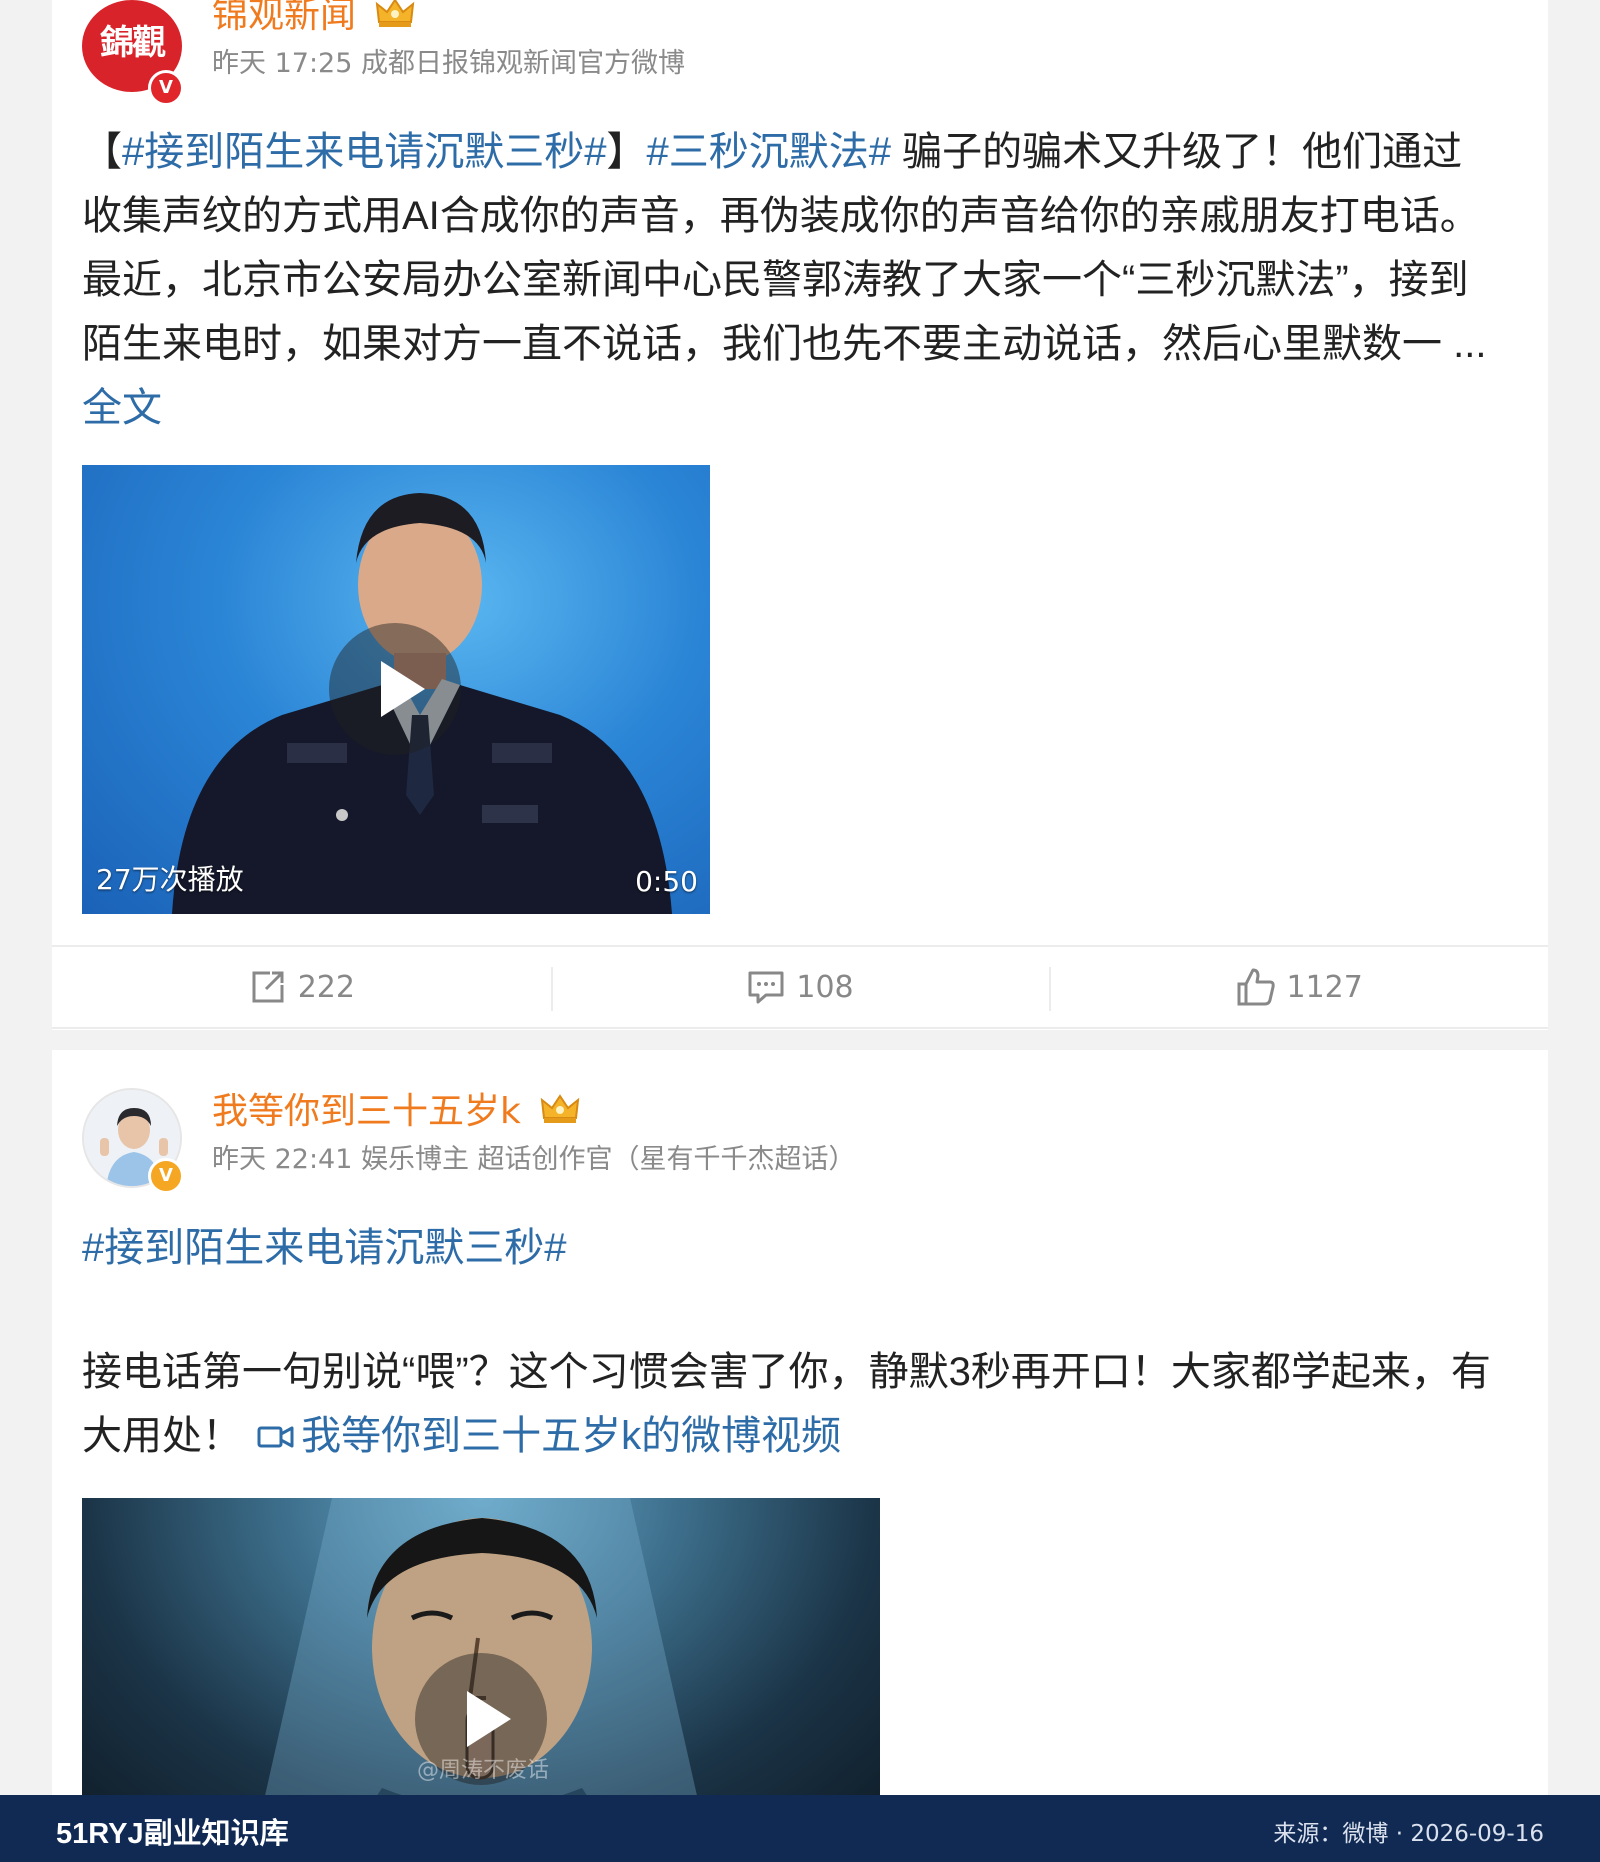 The height and width of the screenshot is (1862, 1600). Describe the element at coordinates (448, 63) in the screenshot. I see `post-meta: 昨天 17:25 成都日报锦观新闻官方微博` at that location.